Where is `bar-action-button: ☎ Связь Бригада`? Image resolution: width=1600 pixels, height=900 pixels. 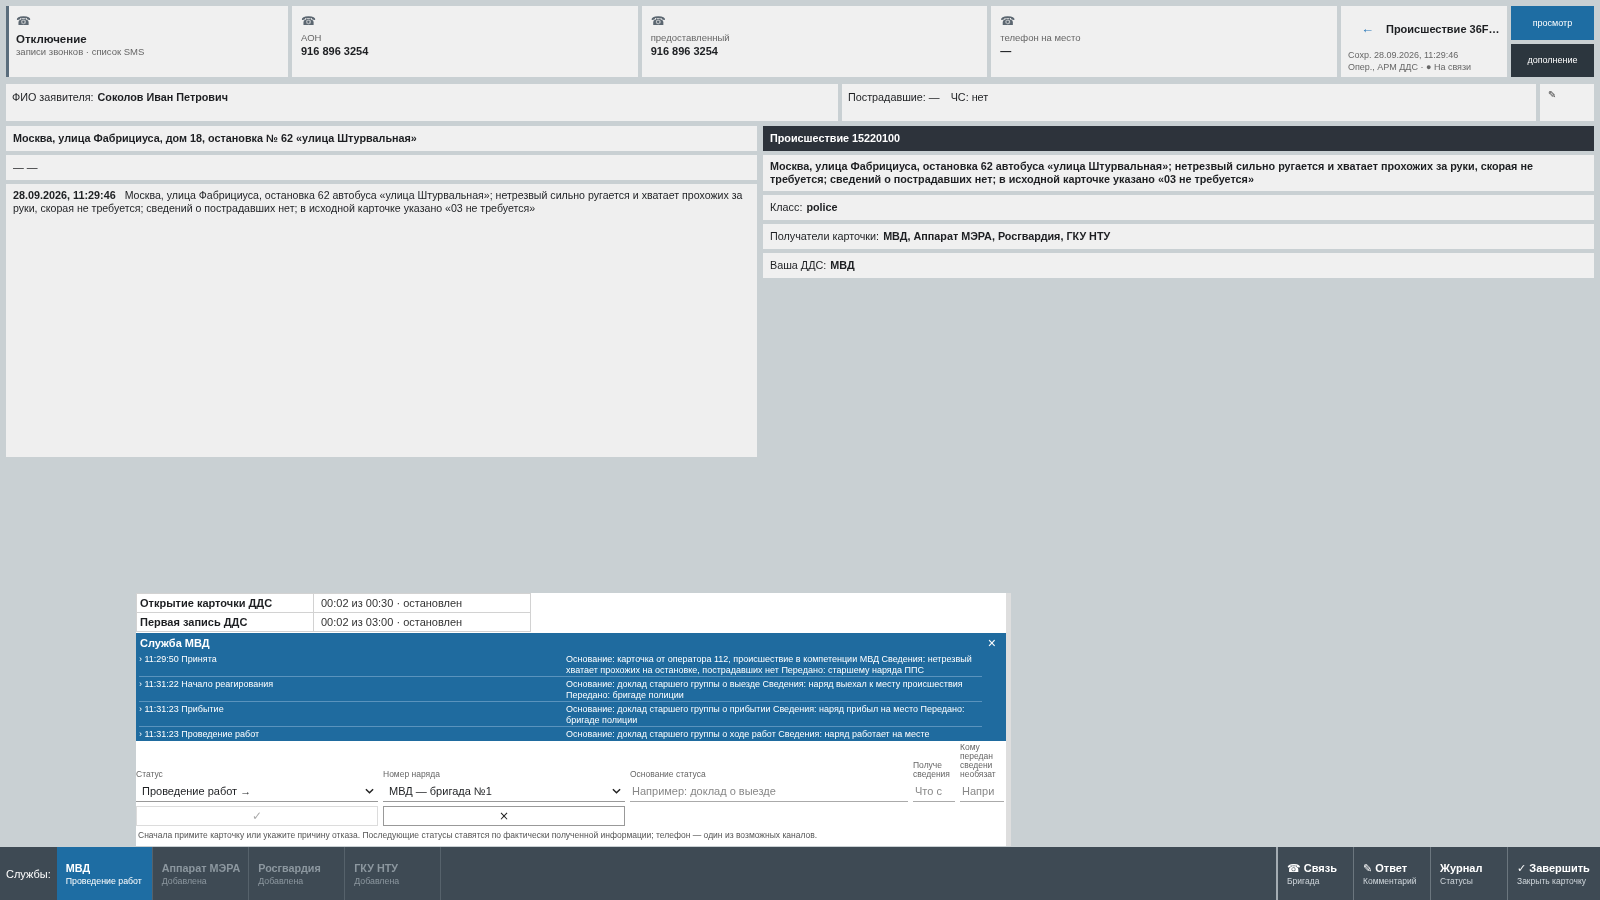 bar-action-button: ☎ Связь Бригада is located at coordinates (1314, 873).